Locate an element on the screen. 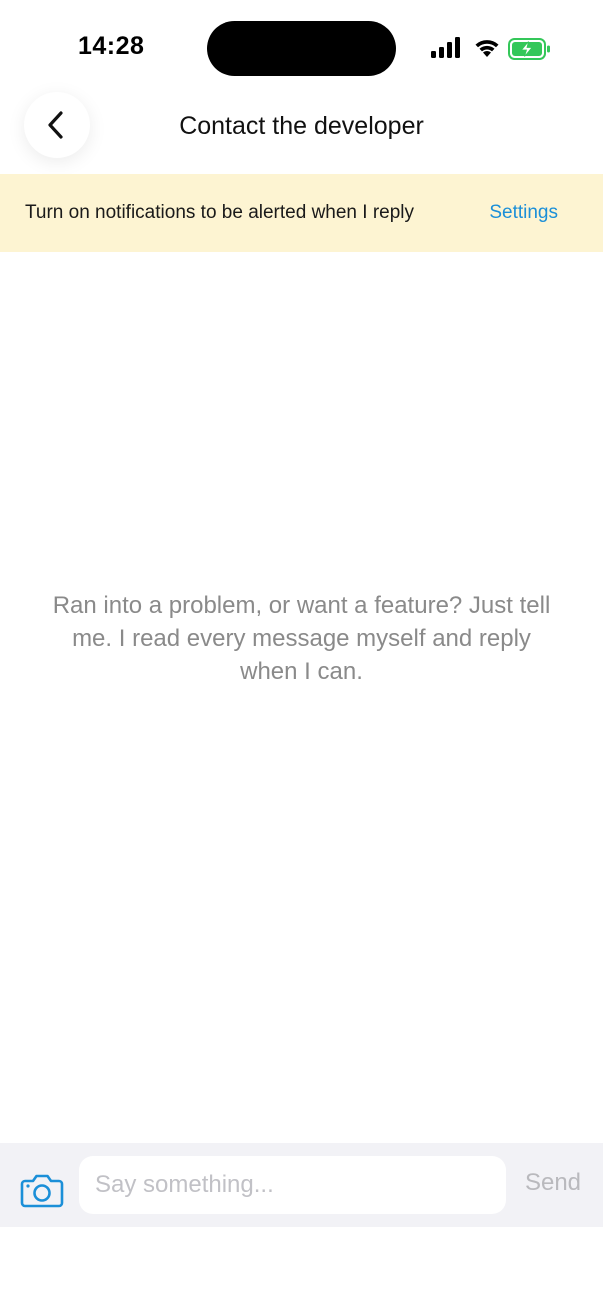 The height and width of the screenshot is (1311, 603). cellular-signal-icon is located at coordinates (445, 47).